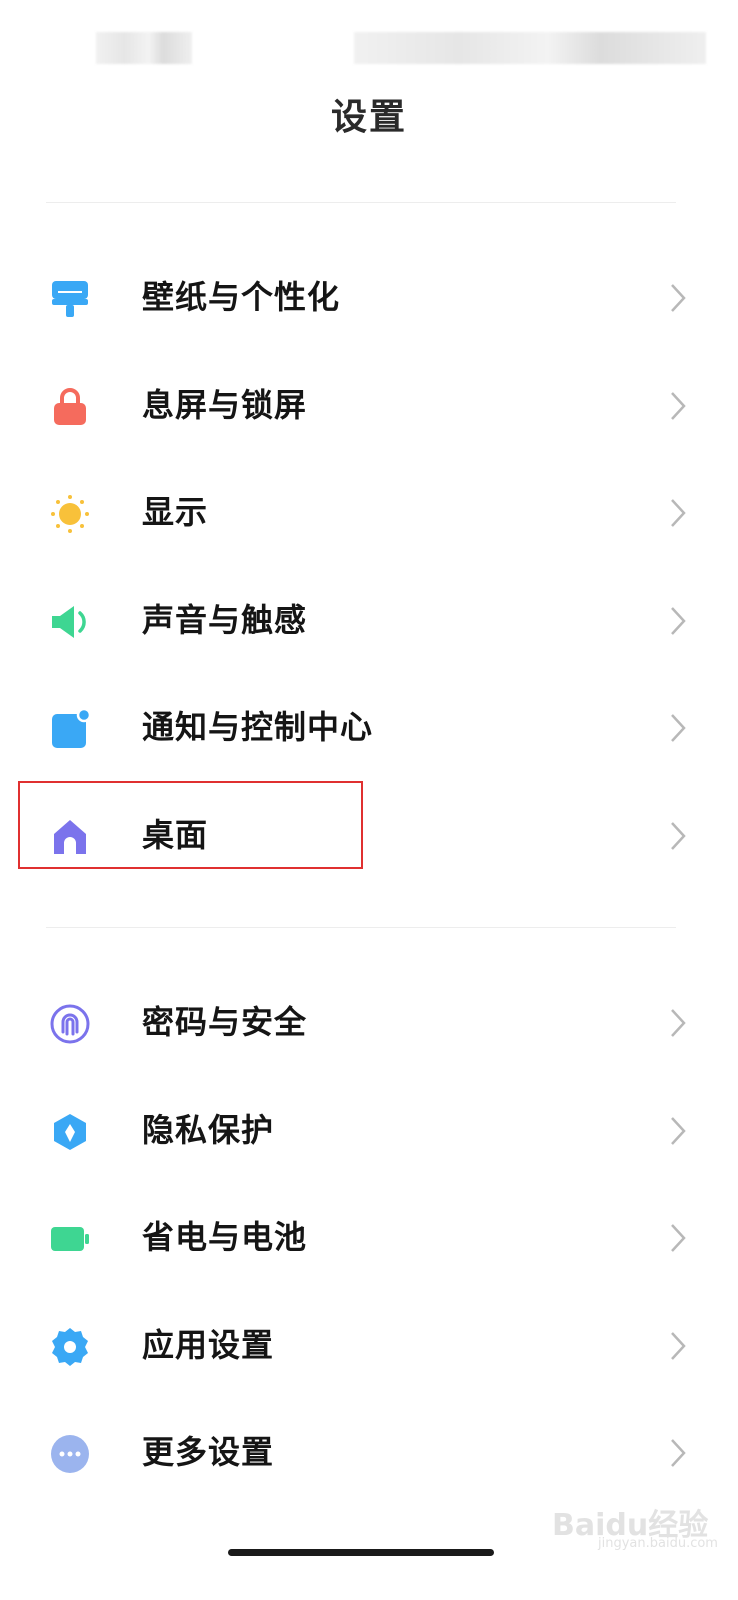 This screenshot has width=738, height=1600. I want to click on settings-item-more-settings: 更多设置, so click(369, 1454).